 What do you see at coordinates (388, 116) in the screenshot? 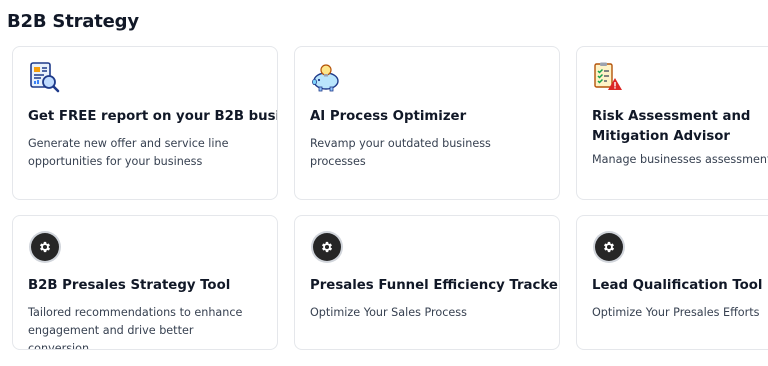
I see `card-title: AI Process Optimizer` at bounding box center [388, 116].